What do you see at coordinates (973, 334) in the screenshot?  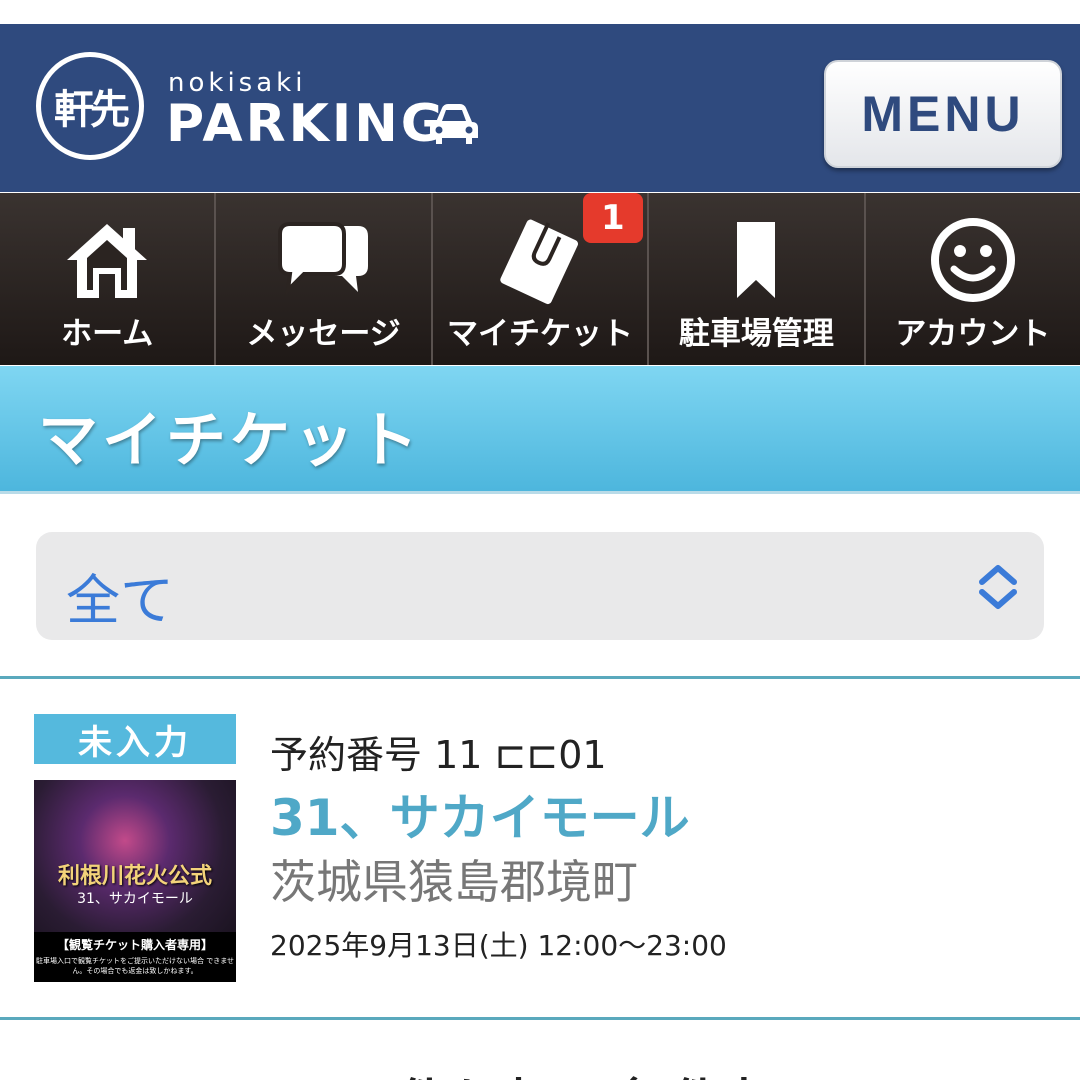 I see `nav-label-account: アカウント` at bounding box center [973, 334].